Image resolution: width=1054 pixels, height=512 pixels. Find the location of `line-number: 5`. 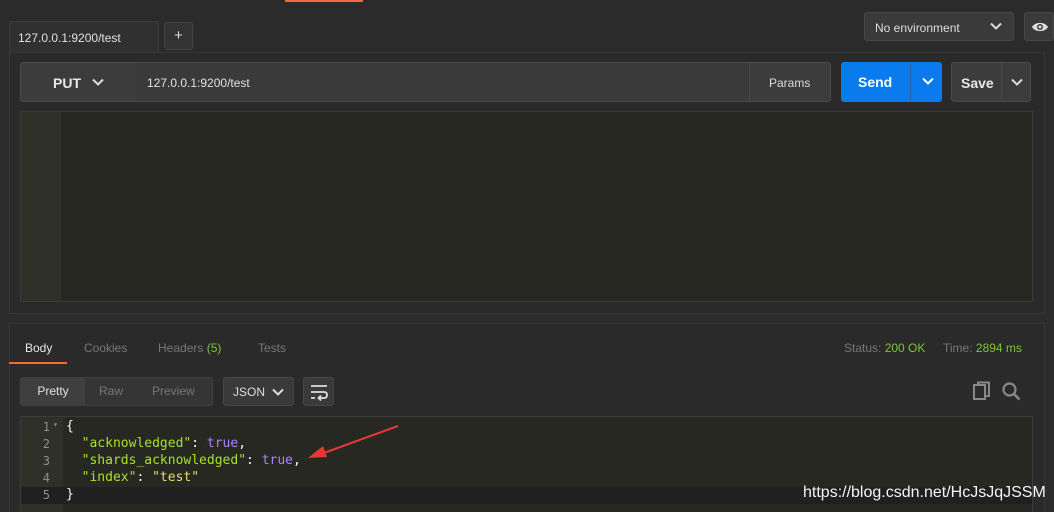

line-number: 5 is located at coordinates (46, 495).